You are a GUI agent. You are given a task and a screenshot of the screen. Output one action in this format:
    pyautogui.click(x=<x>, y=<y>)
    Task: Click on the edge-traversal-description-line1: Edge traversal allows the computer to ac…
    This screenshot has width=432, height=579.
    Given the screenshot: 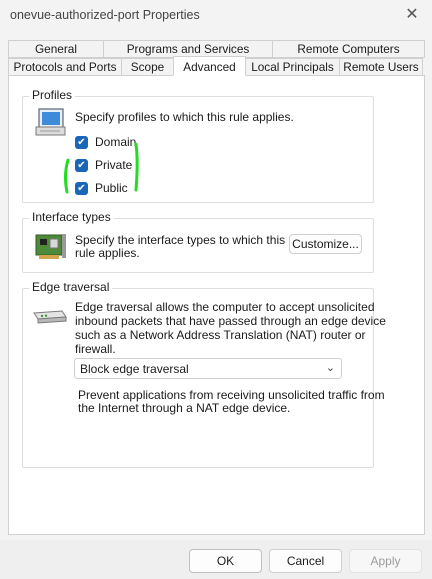 What is the action you would take?
    pyautogui.click(x=225, y=307)
    